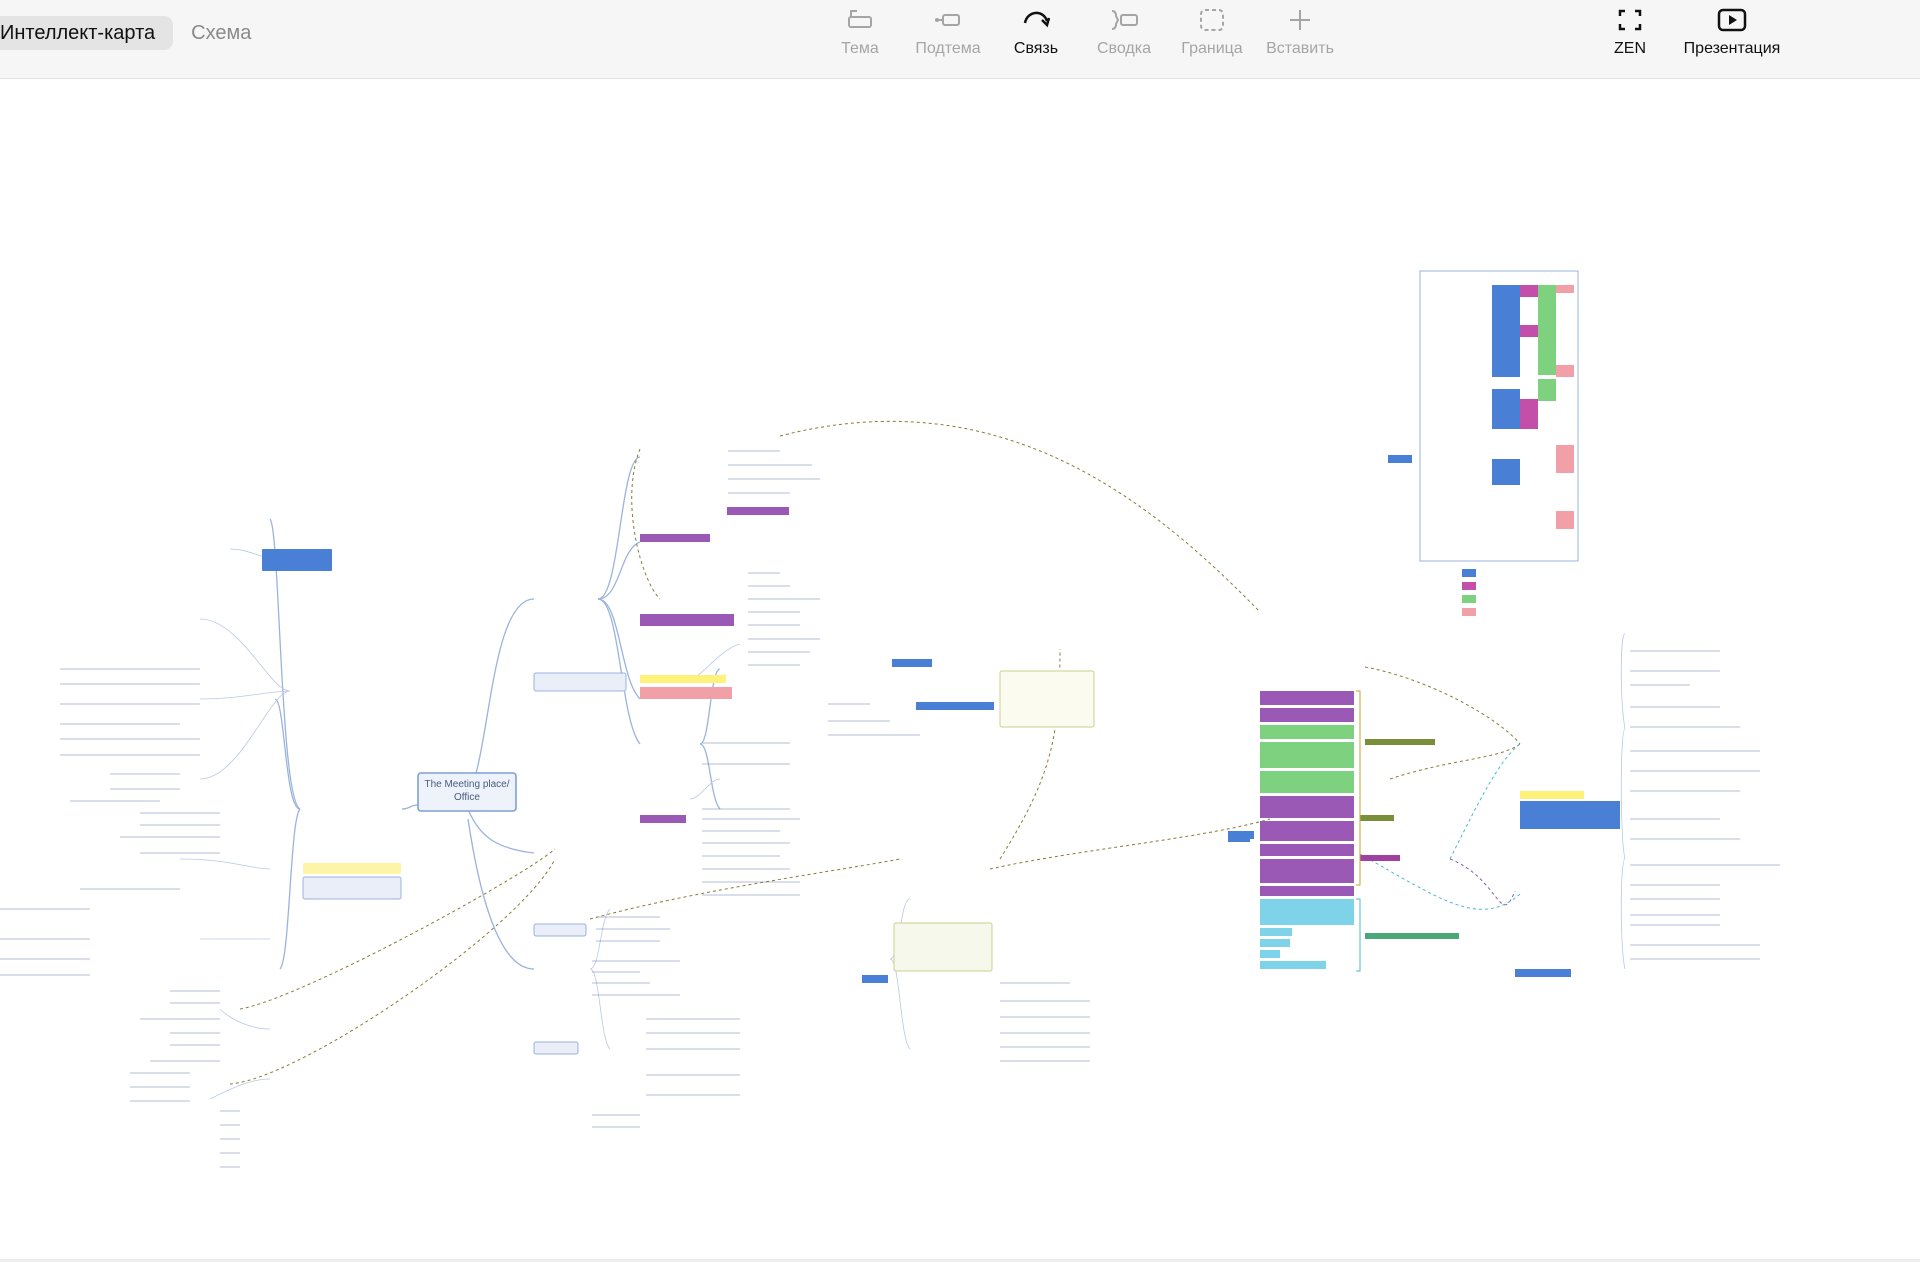  I want to click on view-mode-switcher: Интеллект-карта Схема, so click(134, 33).